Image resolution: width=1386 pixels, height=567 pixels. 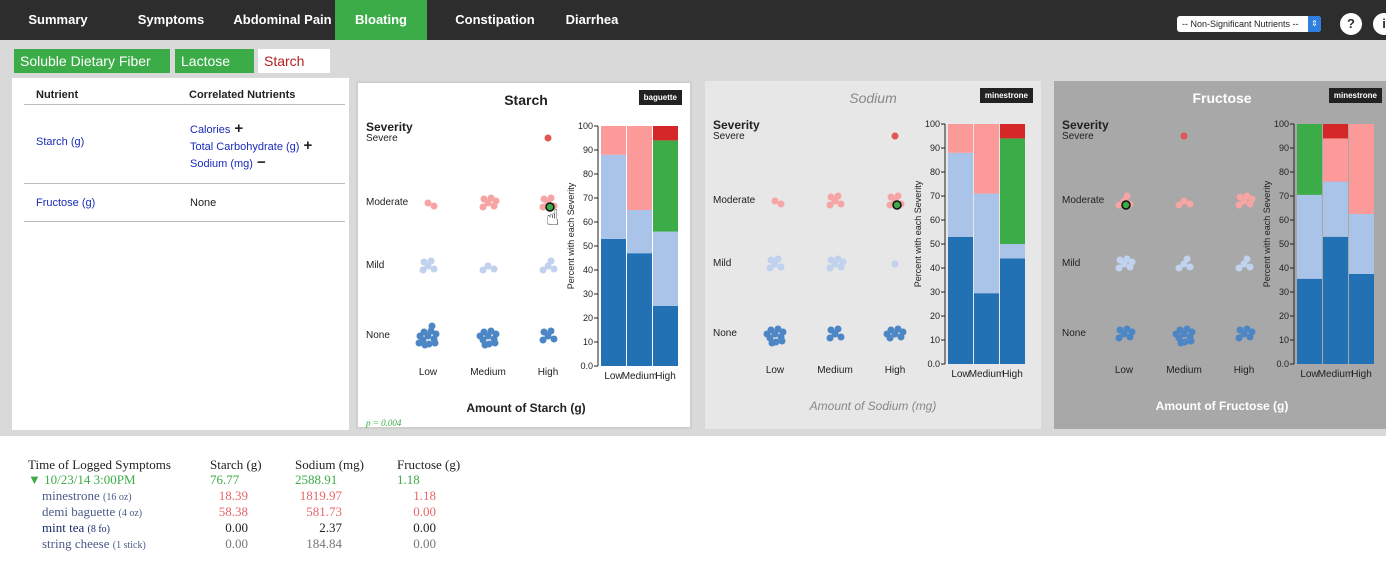 What do you see at coordinates (58, 20) in the screenshot?
I see `tab-summary: Summary` at bounding box center [58, 20].